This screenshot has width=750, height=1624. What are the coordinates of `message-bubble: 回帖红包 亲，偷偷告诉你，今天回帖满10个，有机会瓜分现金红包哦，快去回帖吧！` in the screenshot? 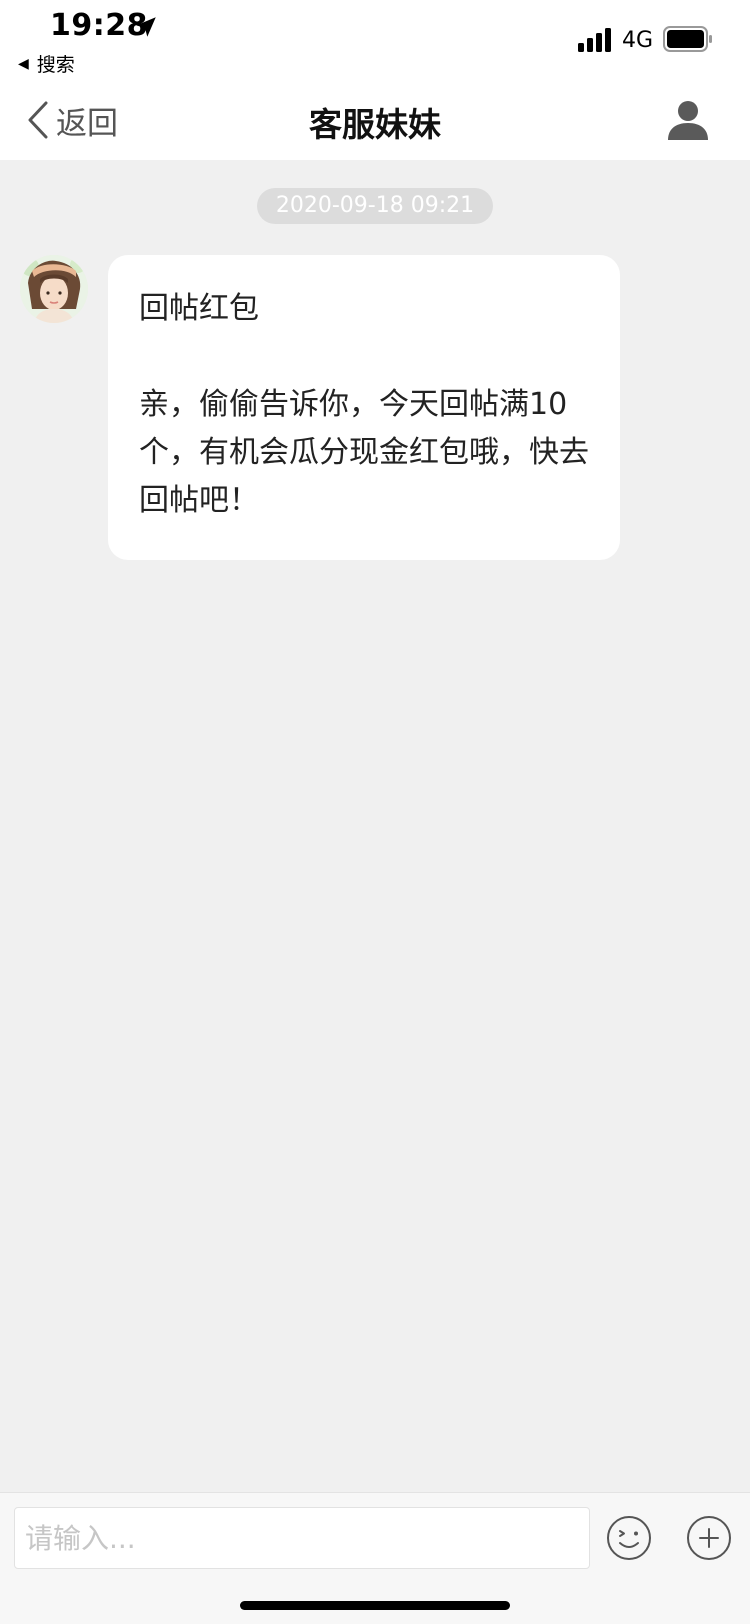 It's located at (364, 407).